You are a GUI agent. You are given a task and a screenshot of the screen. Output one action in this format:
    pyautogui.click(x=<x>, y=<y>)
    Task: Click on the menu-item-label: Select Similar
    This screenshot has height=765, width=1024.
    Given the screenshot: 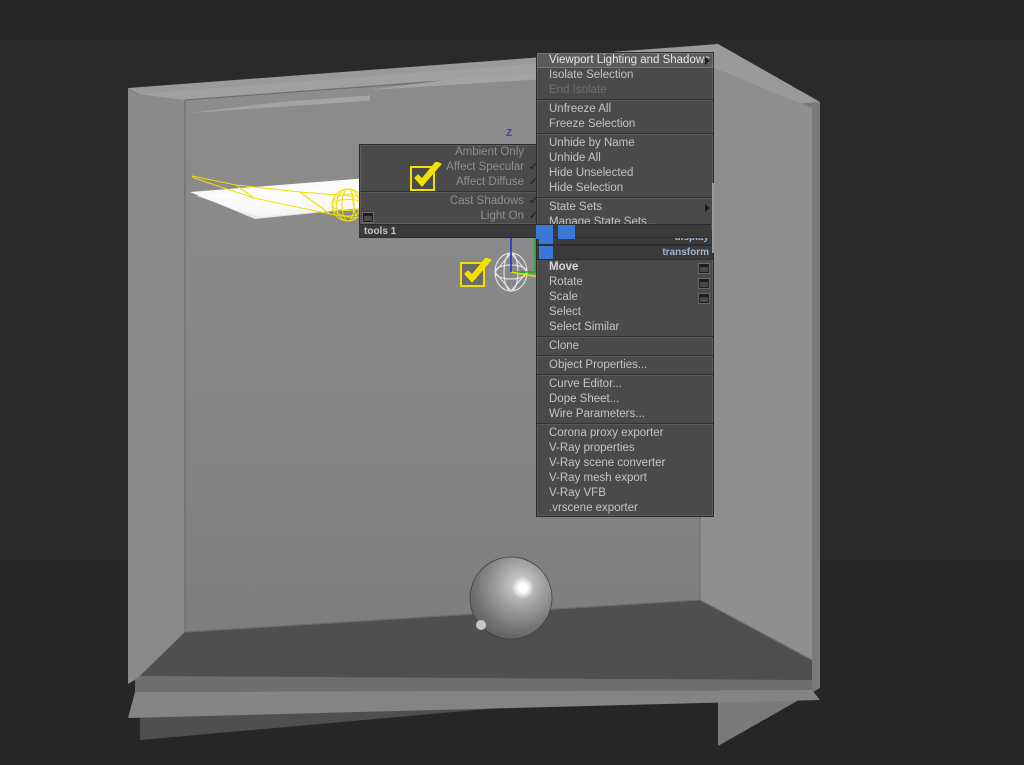 What is the action you would take?
    pyautogui.click(x=584, y=327)
    